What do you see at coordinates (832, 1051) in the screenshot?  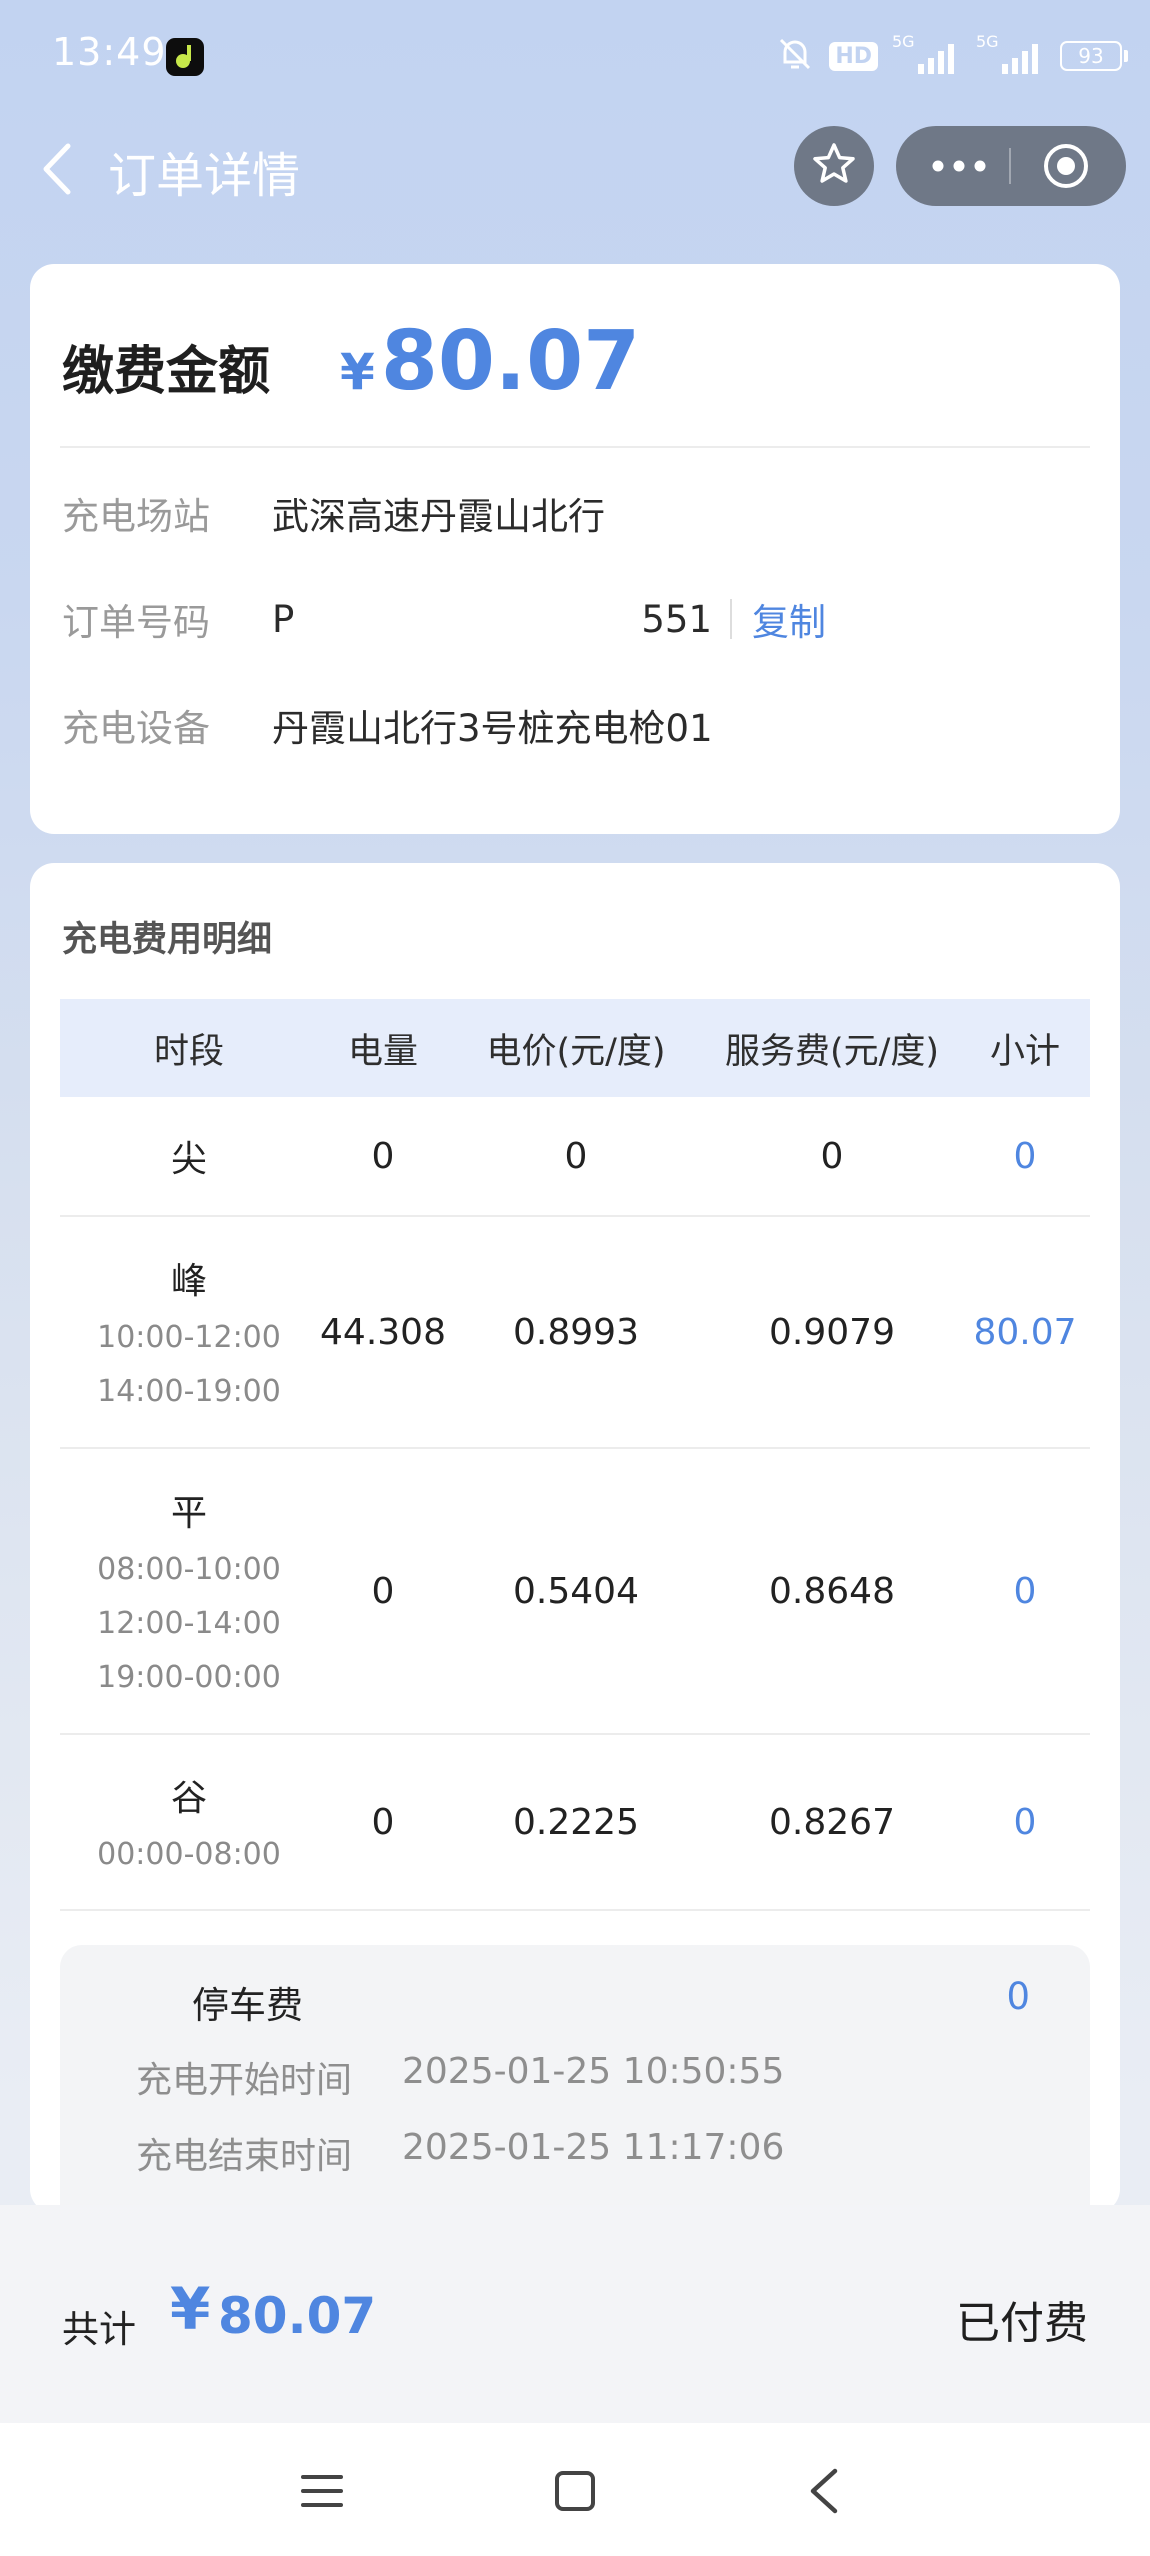 I see `header-service: 服务费(元/度)` at bounding box center [832, 1051].